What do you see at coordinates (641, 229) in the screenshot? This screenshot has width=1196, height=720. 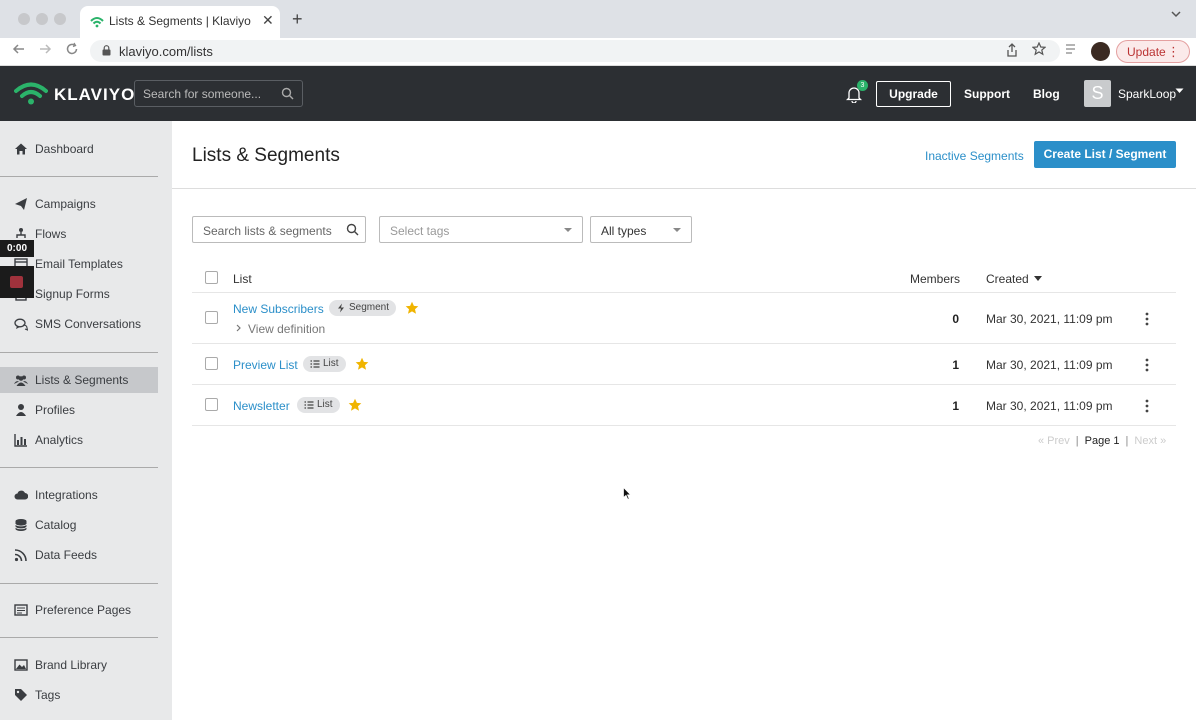 I see `type-filter-dropdown: All types` at bounding box center [641, 229].